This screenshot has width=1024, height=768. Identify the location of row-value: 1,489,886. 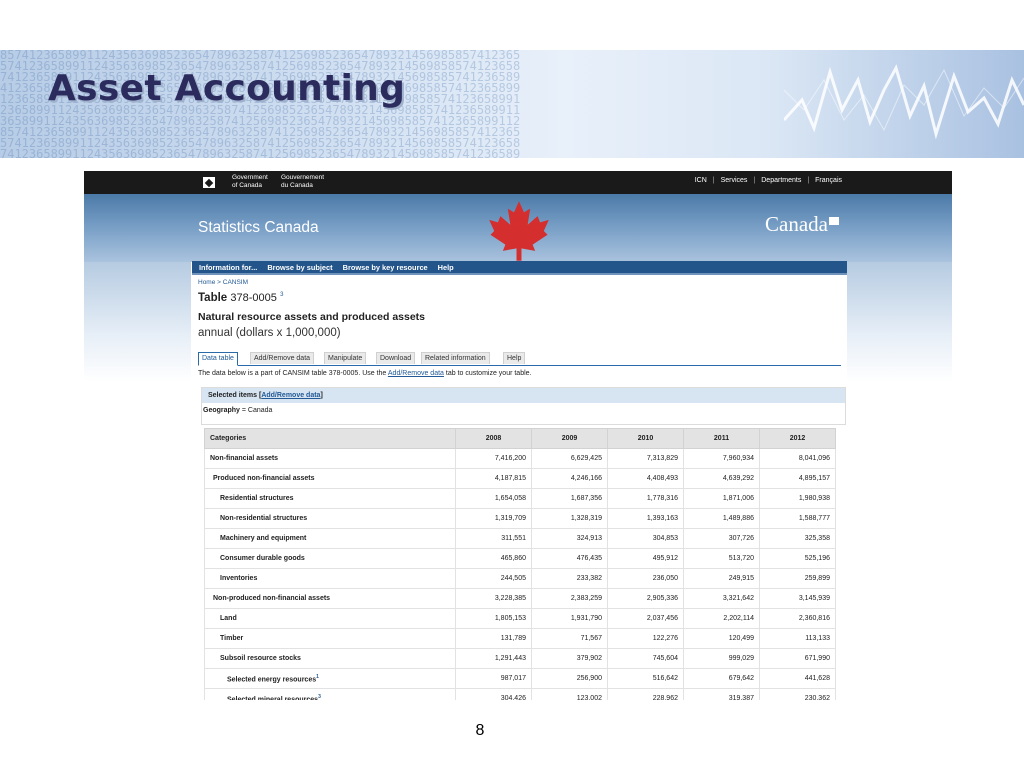
(721, 518).